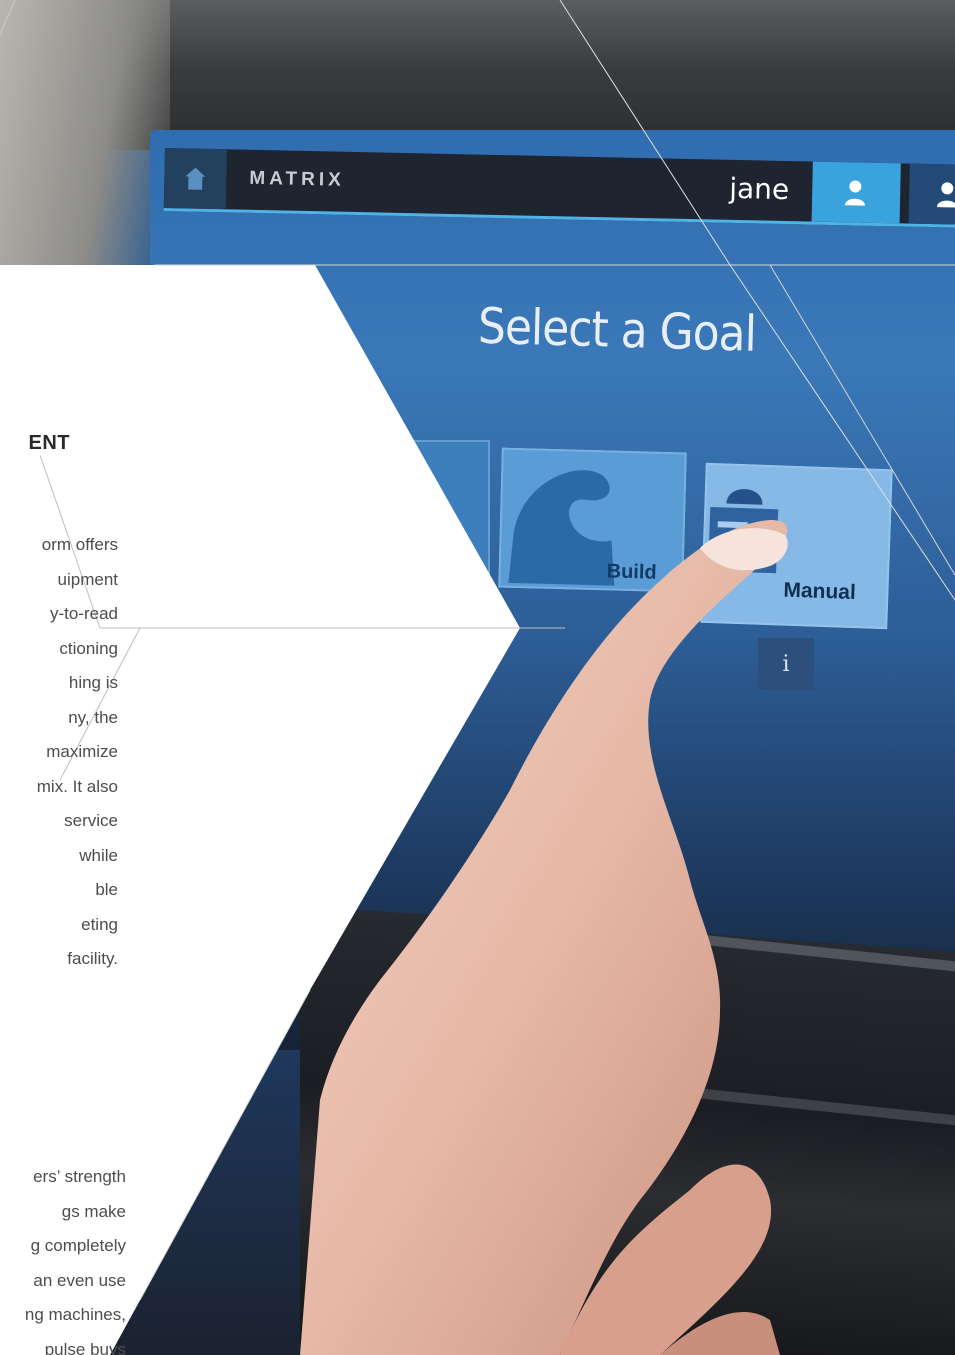  What do you see at coordinates (49, 443) in the screenshot?
I see `section-heading: ENT` at bounding box center [49, 443].